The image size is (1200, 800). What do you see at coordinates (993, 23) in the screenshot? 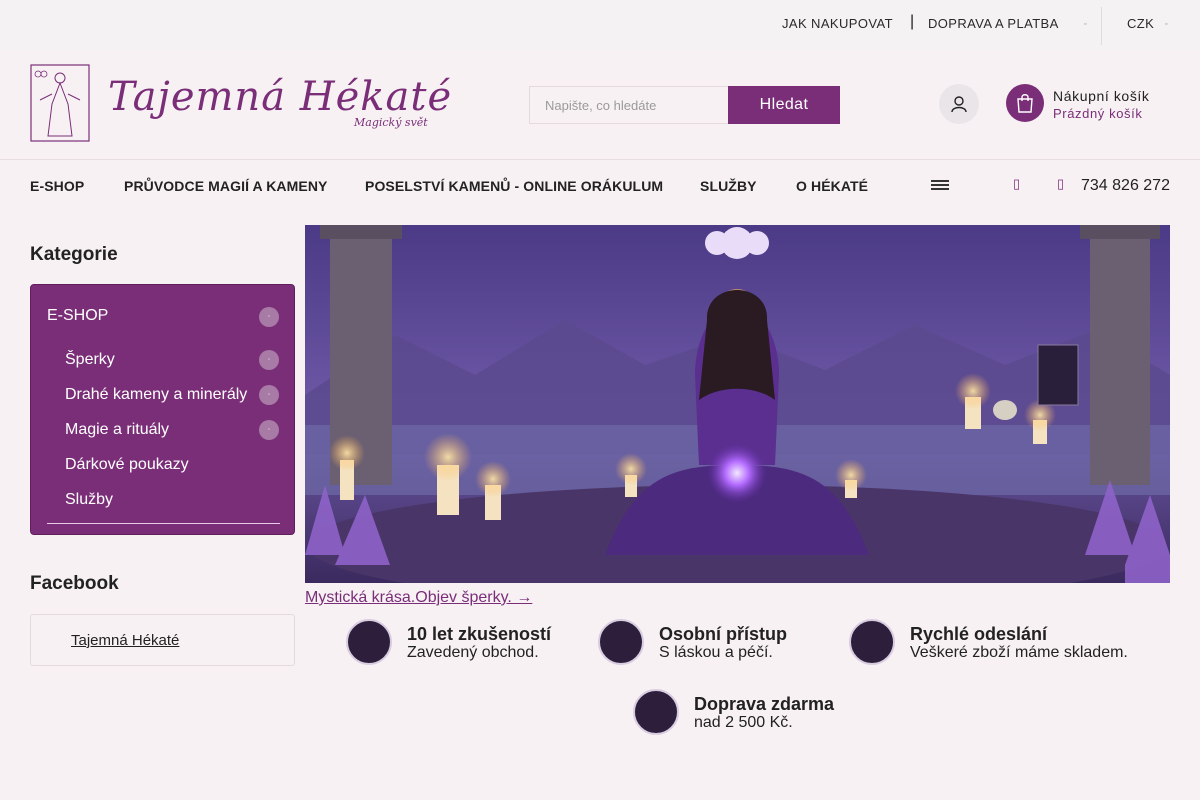
I see `link-doprava-a-platba: DOPRAVA A PLATBA` at bounding box center [993, 23].